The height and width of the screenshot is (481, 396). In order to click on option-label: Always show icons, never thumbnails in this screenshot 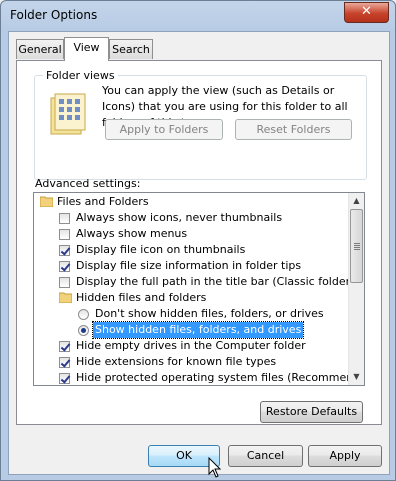, I will do `click(179, 217)`.